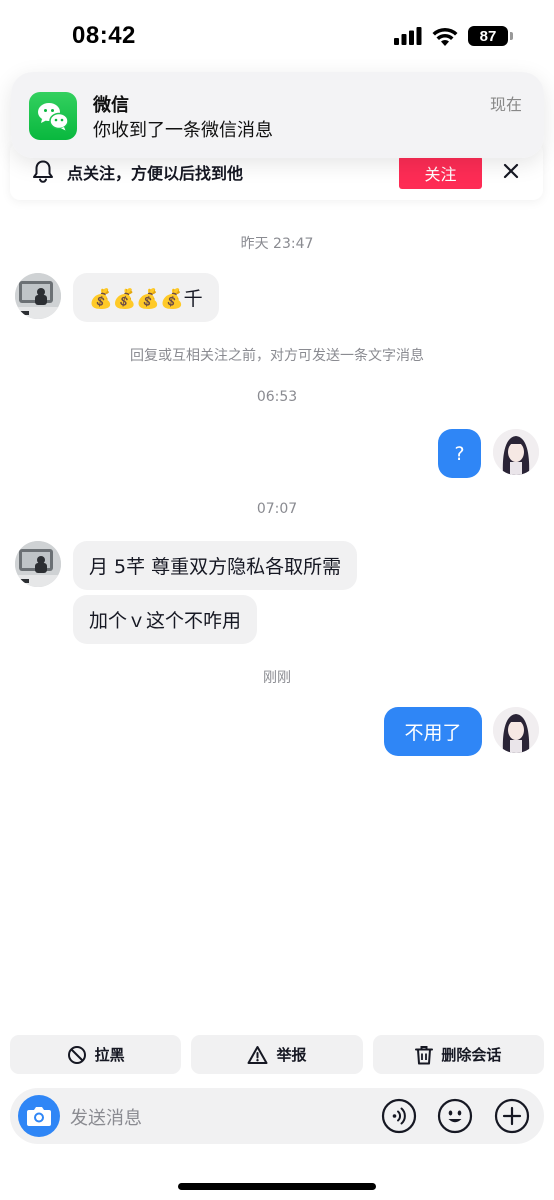 The height and width of the screenshot is (1200, 554). What do you see at coordinates (277, 678) in the screenshot?
I see `timestamp: 刚刚` at bounding box center [277, 678].